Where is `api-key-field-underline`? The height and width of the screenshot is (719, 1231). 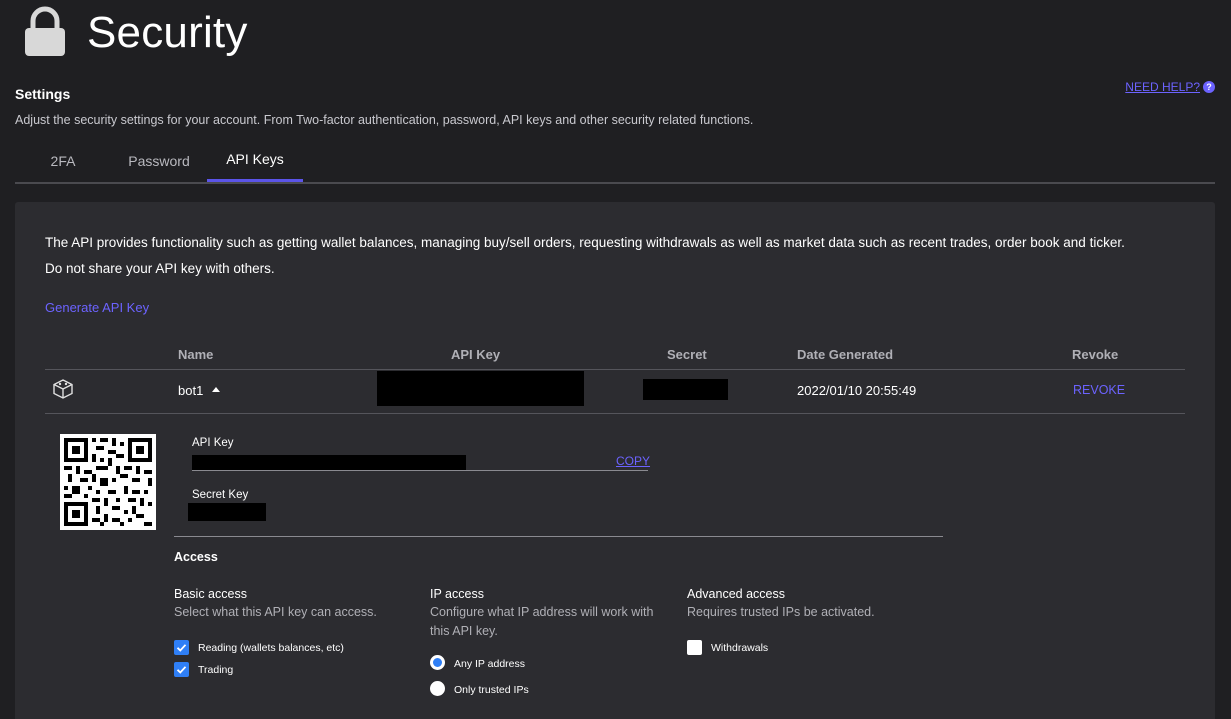
api-key-field-underline is located at coordinates (420, 470).